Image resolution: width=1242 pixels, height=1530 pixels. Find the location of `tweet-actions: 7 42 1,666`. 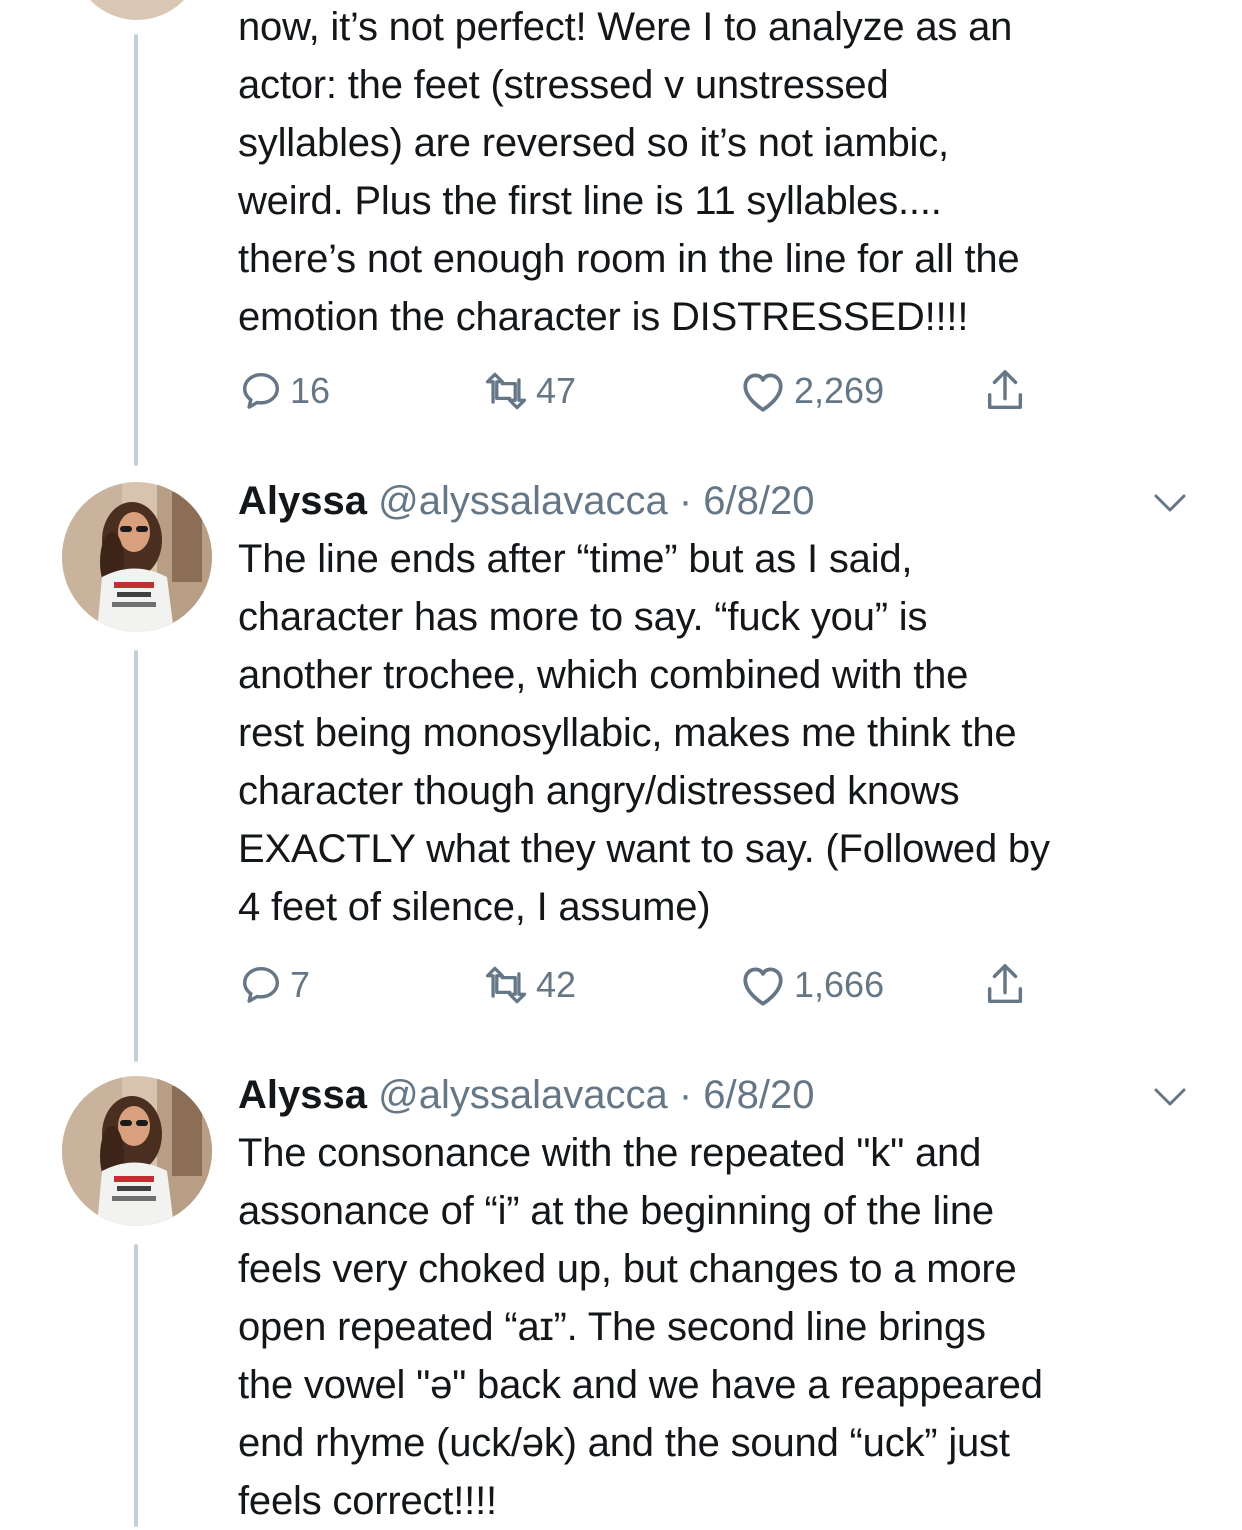

tweet-actions: 7 42 1,666 is located at coordinates (648, 985).